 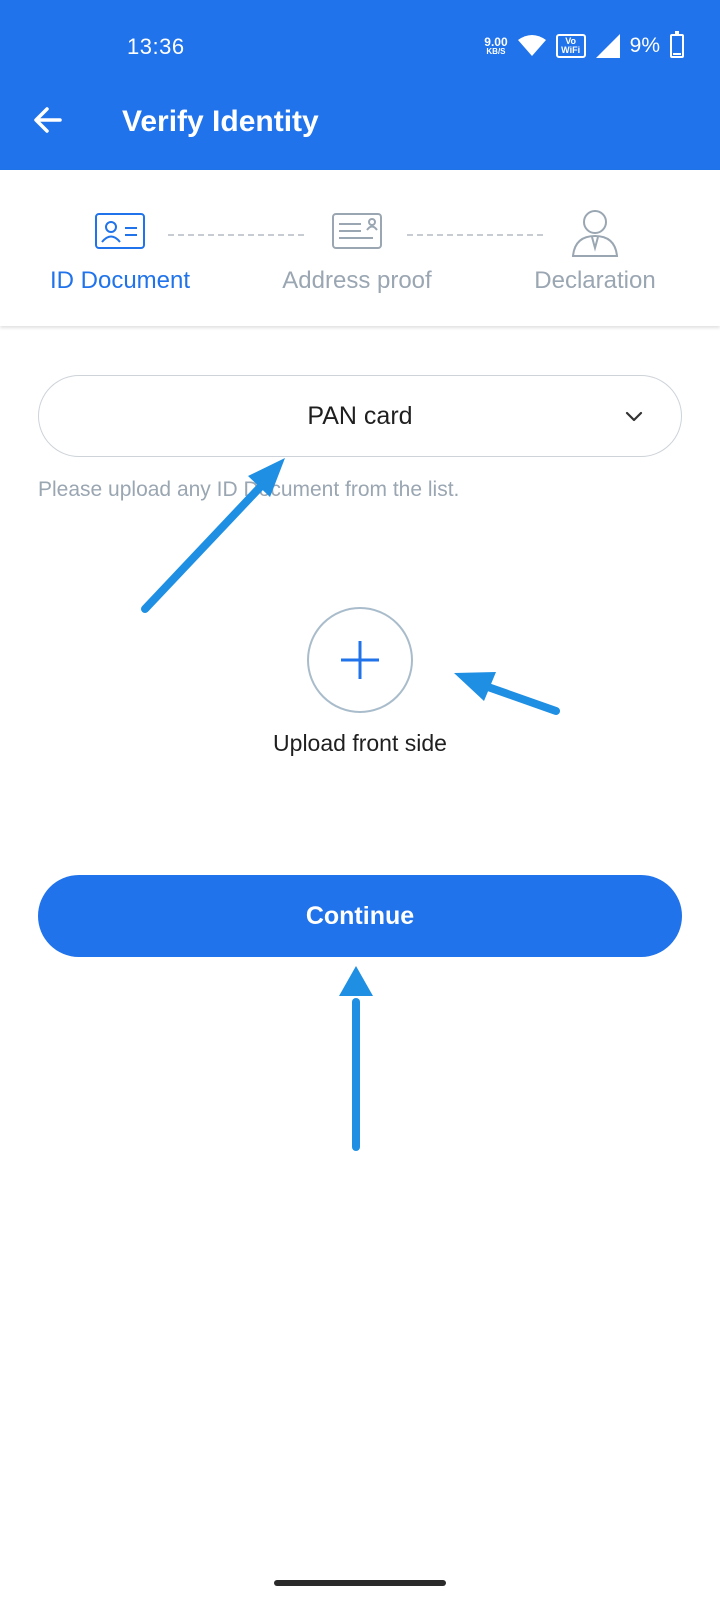 What do you see at coordinates (507, 693) in the screenshot?
I see `arrow-to-upload-icon` at bounding box center [507, 693].